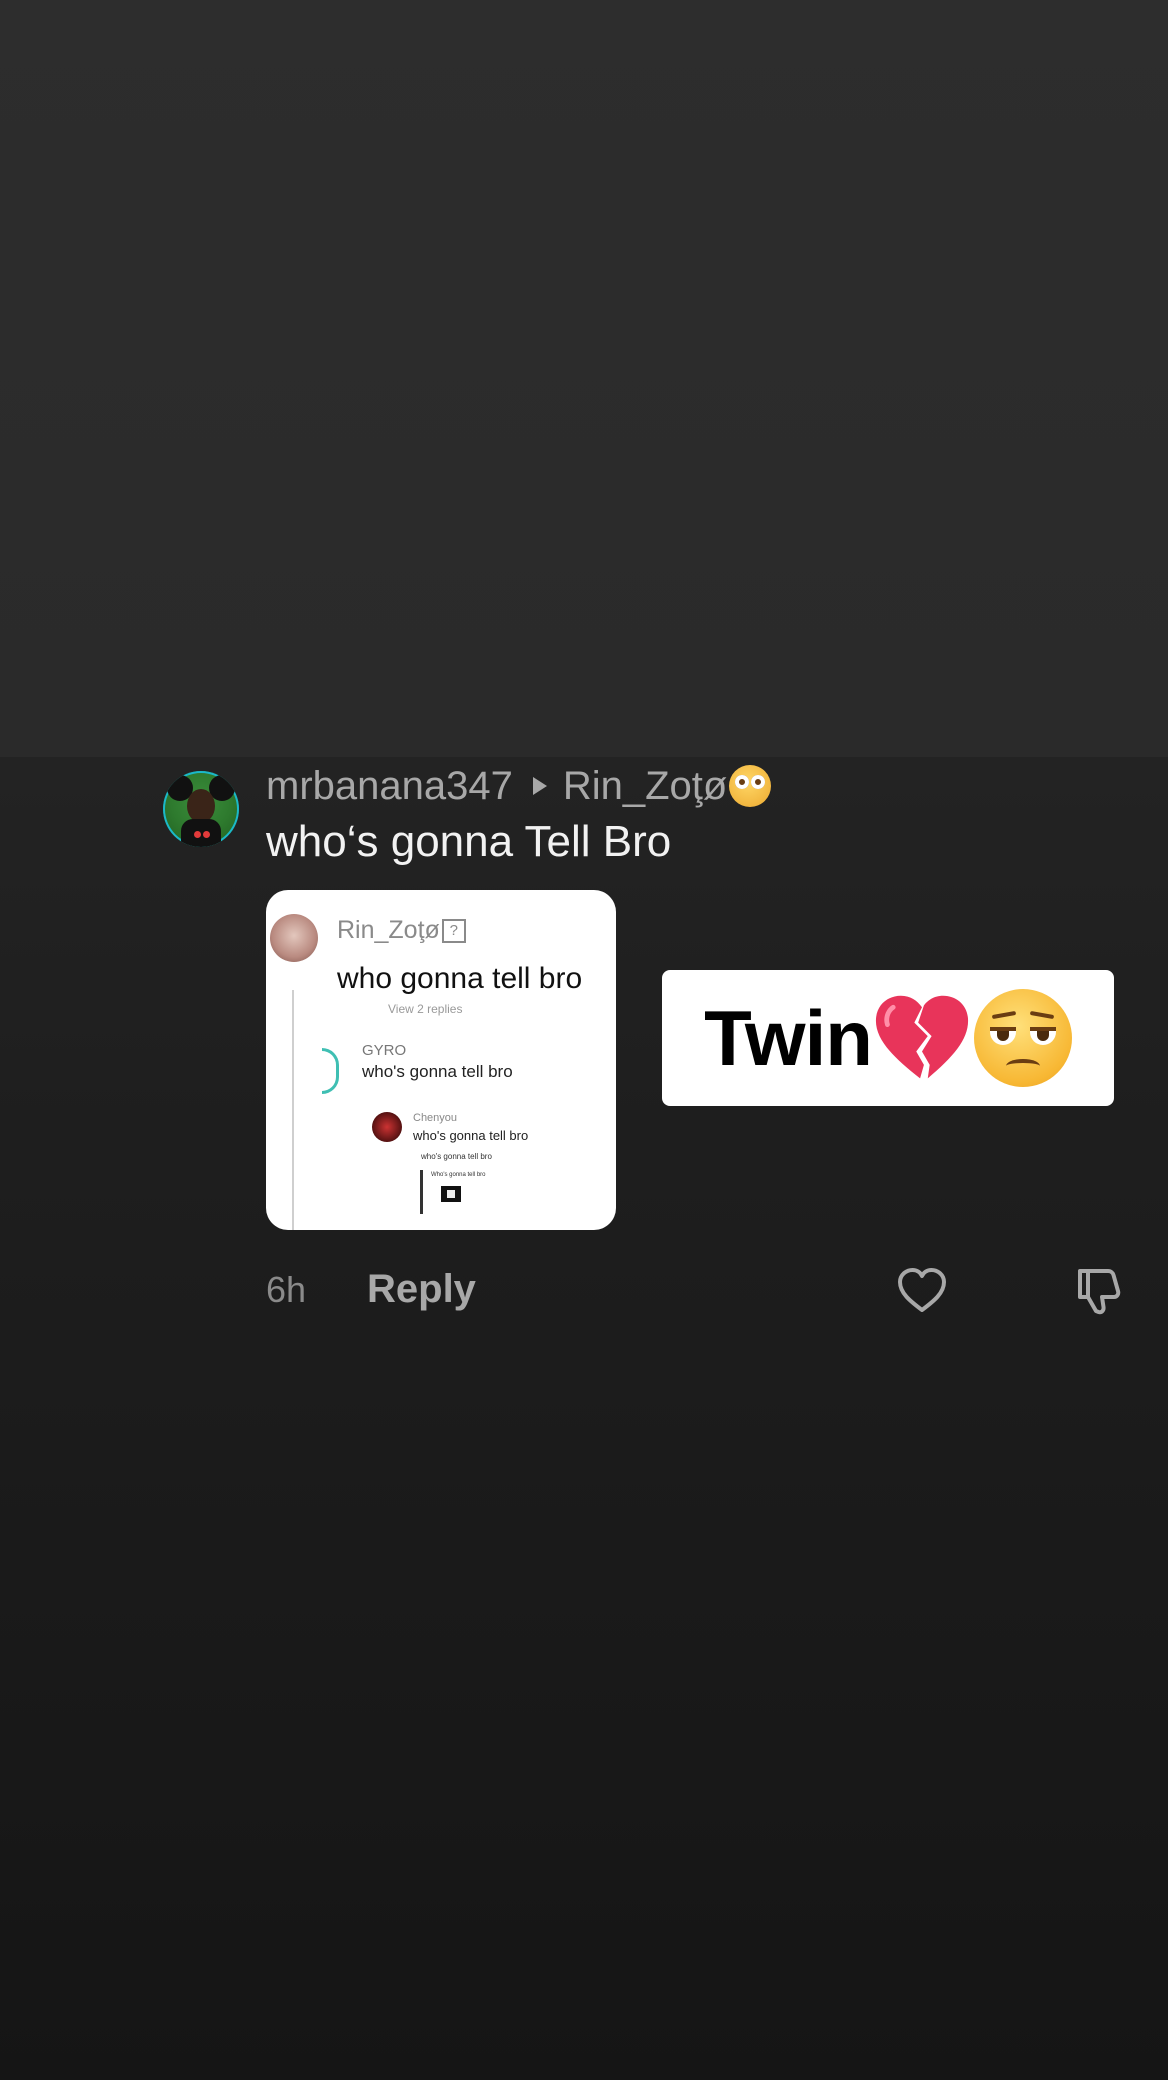  What do you see at coordinates (458, 1175) in the screenshot?
I see `nested4-comment: Who's gonna tell bro` at bounding box center [458, 1175].